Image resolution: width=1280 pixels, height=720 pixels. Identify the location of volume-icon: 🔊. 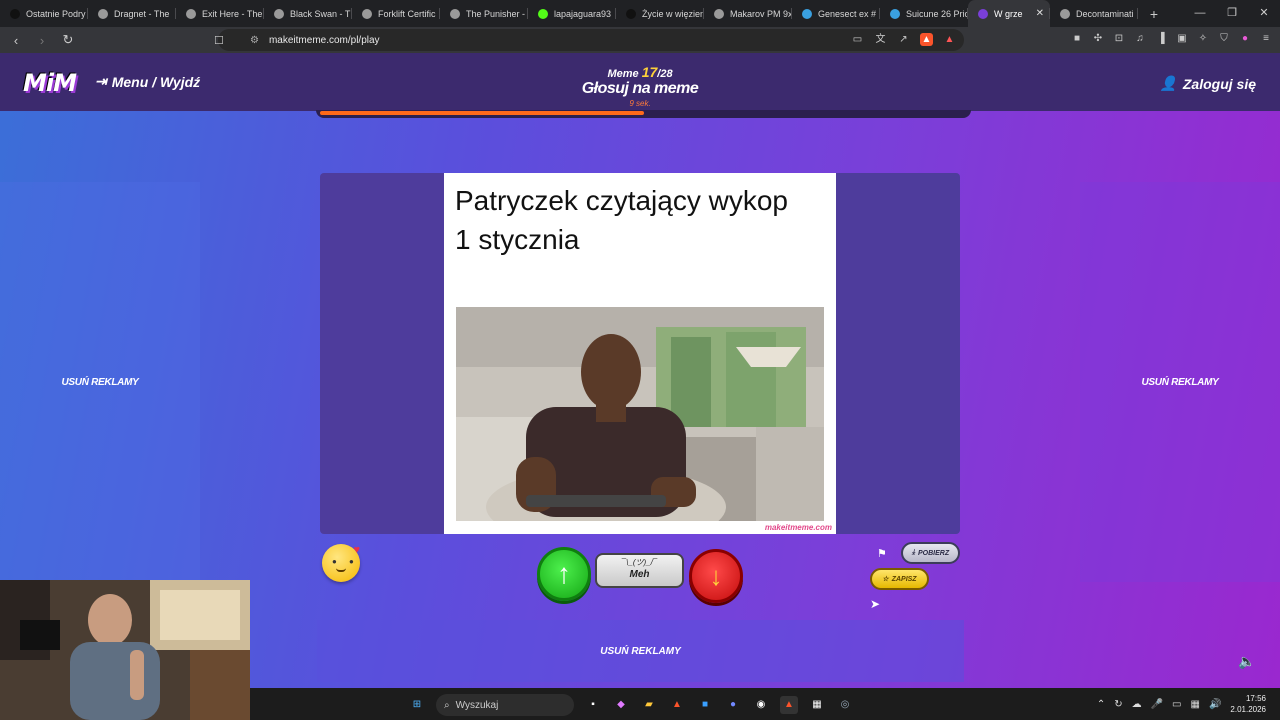
(1215, 704).